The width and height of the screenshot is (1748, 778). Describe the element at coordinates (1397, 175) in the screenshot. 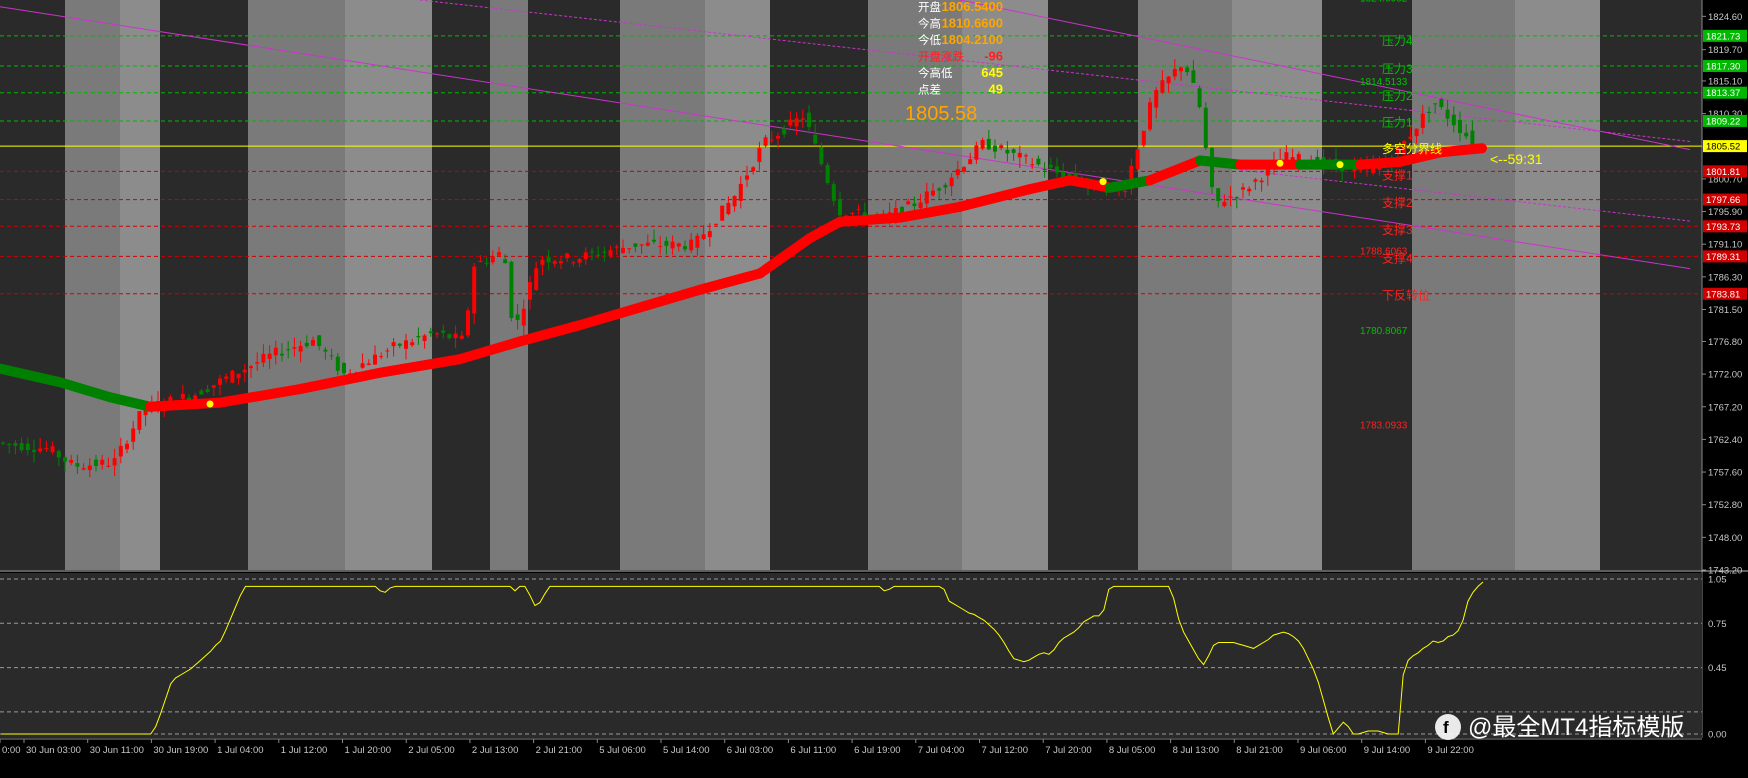

I see `level-label: 支撑1` at that location.